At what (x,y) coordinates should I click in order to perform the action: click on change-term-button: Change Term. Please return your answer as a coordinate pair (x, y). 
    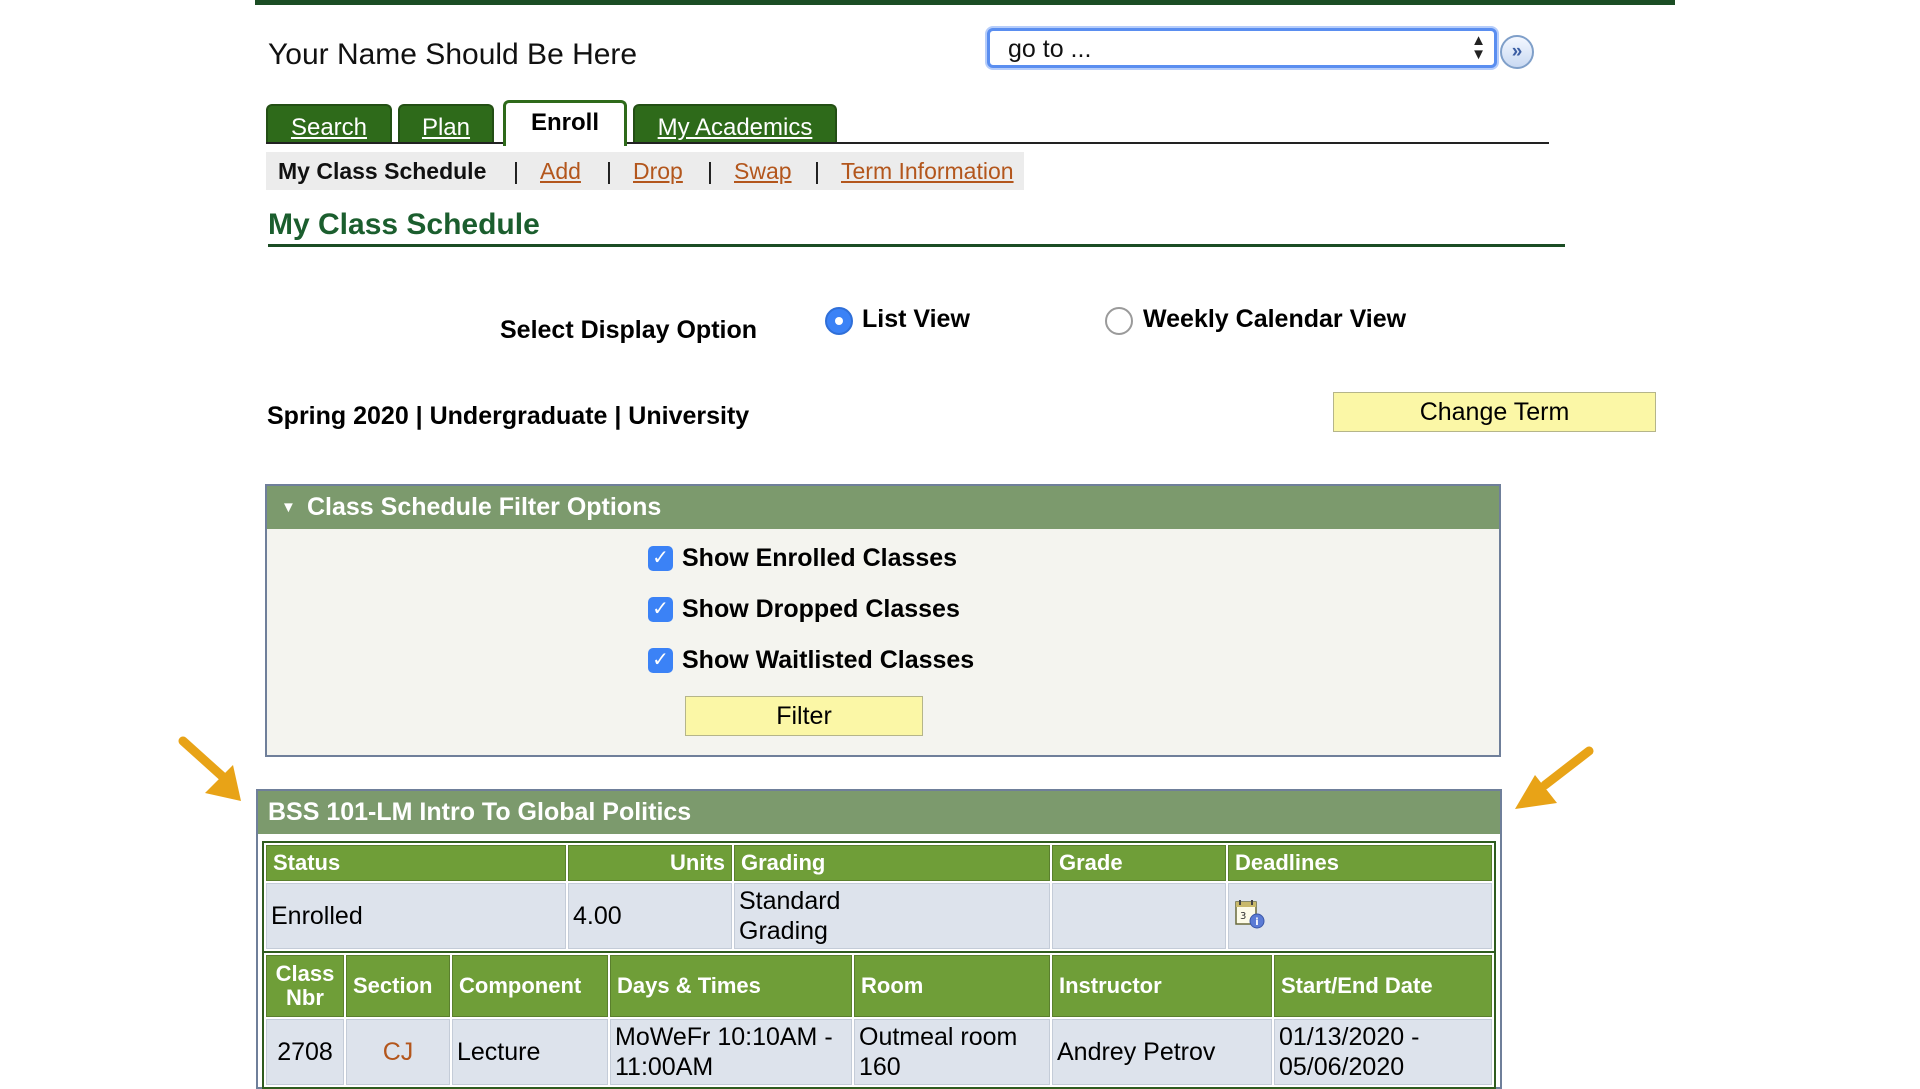
    Looking at the image, I should click on (1494, 412).